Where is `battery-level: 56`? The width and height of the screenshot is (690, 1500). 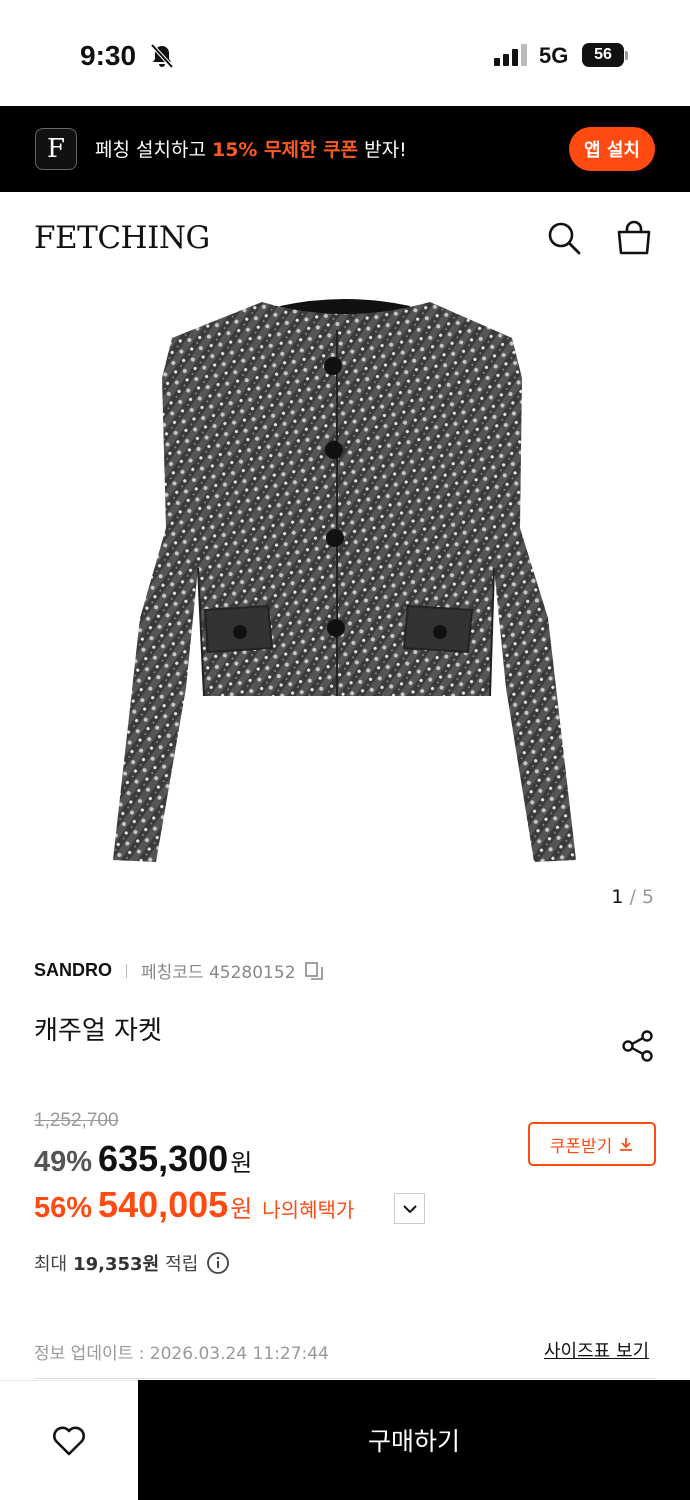 battery-level: 56 is located at coordinates (603, 55).